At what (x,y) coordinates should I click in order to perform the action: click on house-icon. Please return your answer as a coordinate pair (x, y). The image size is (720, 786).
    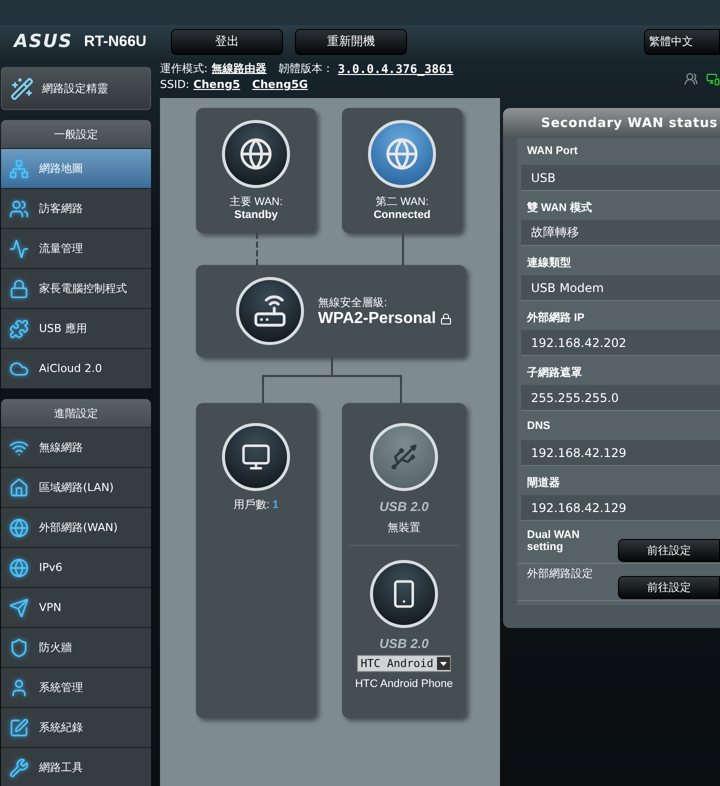
    Looking at the image, I should click on (19, 488).